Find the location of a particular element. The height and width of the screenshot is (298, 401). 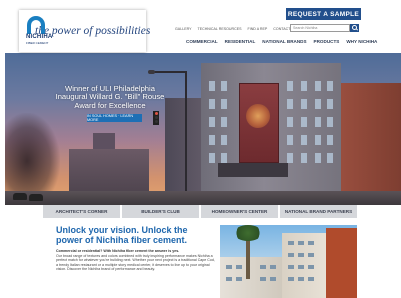

nav-residential: RESIDENTIAL is located at coordinates (240, 41).